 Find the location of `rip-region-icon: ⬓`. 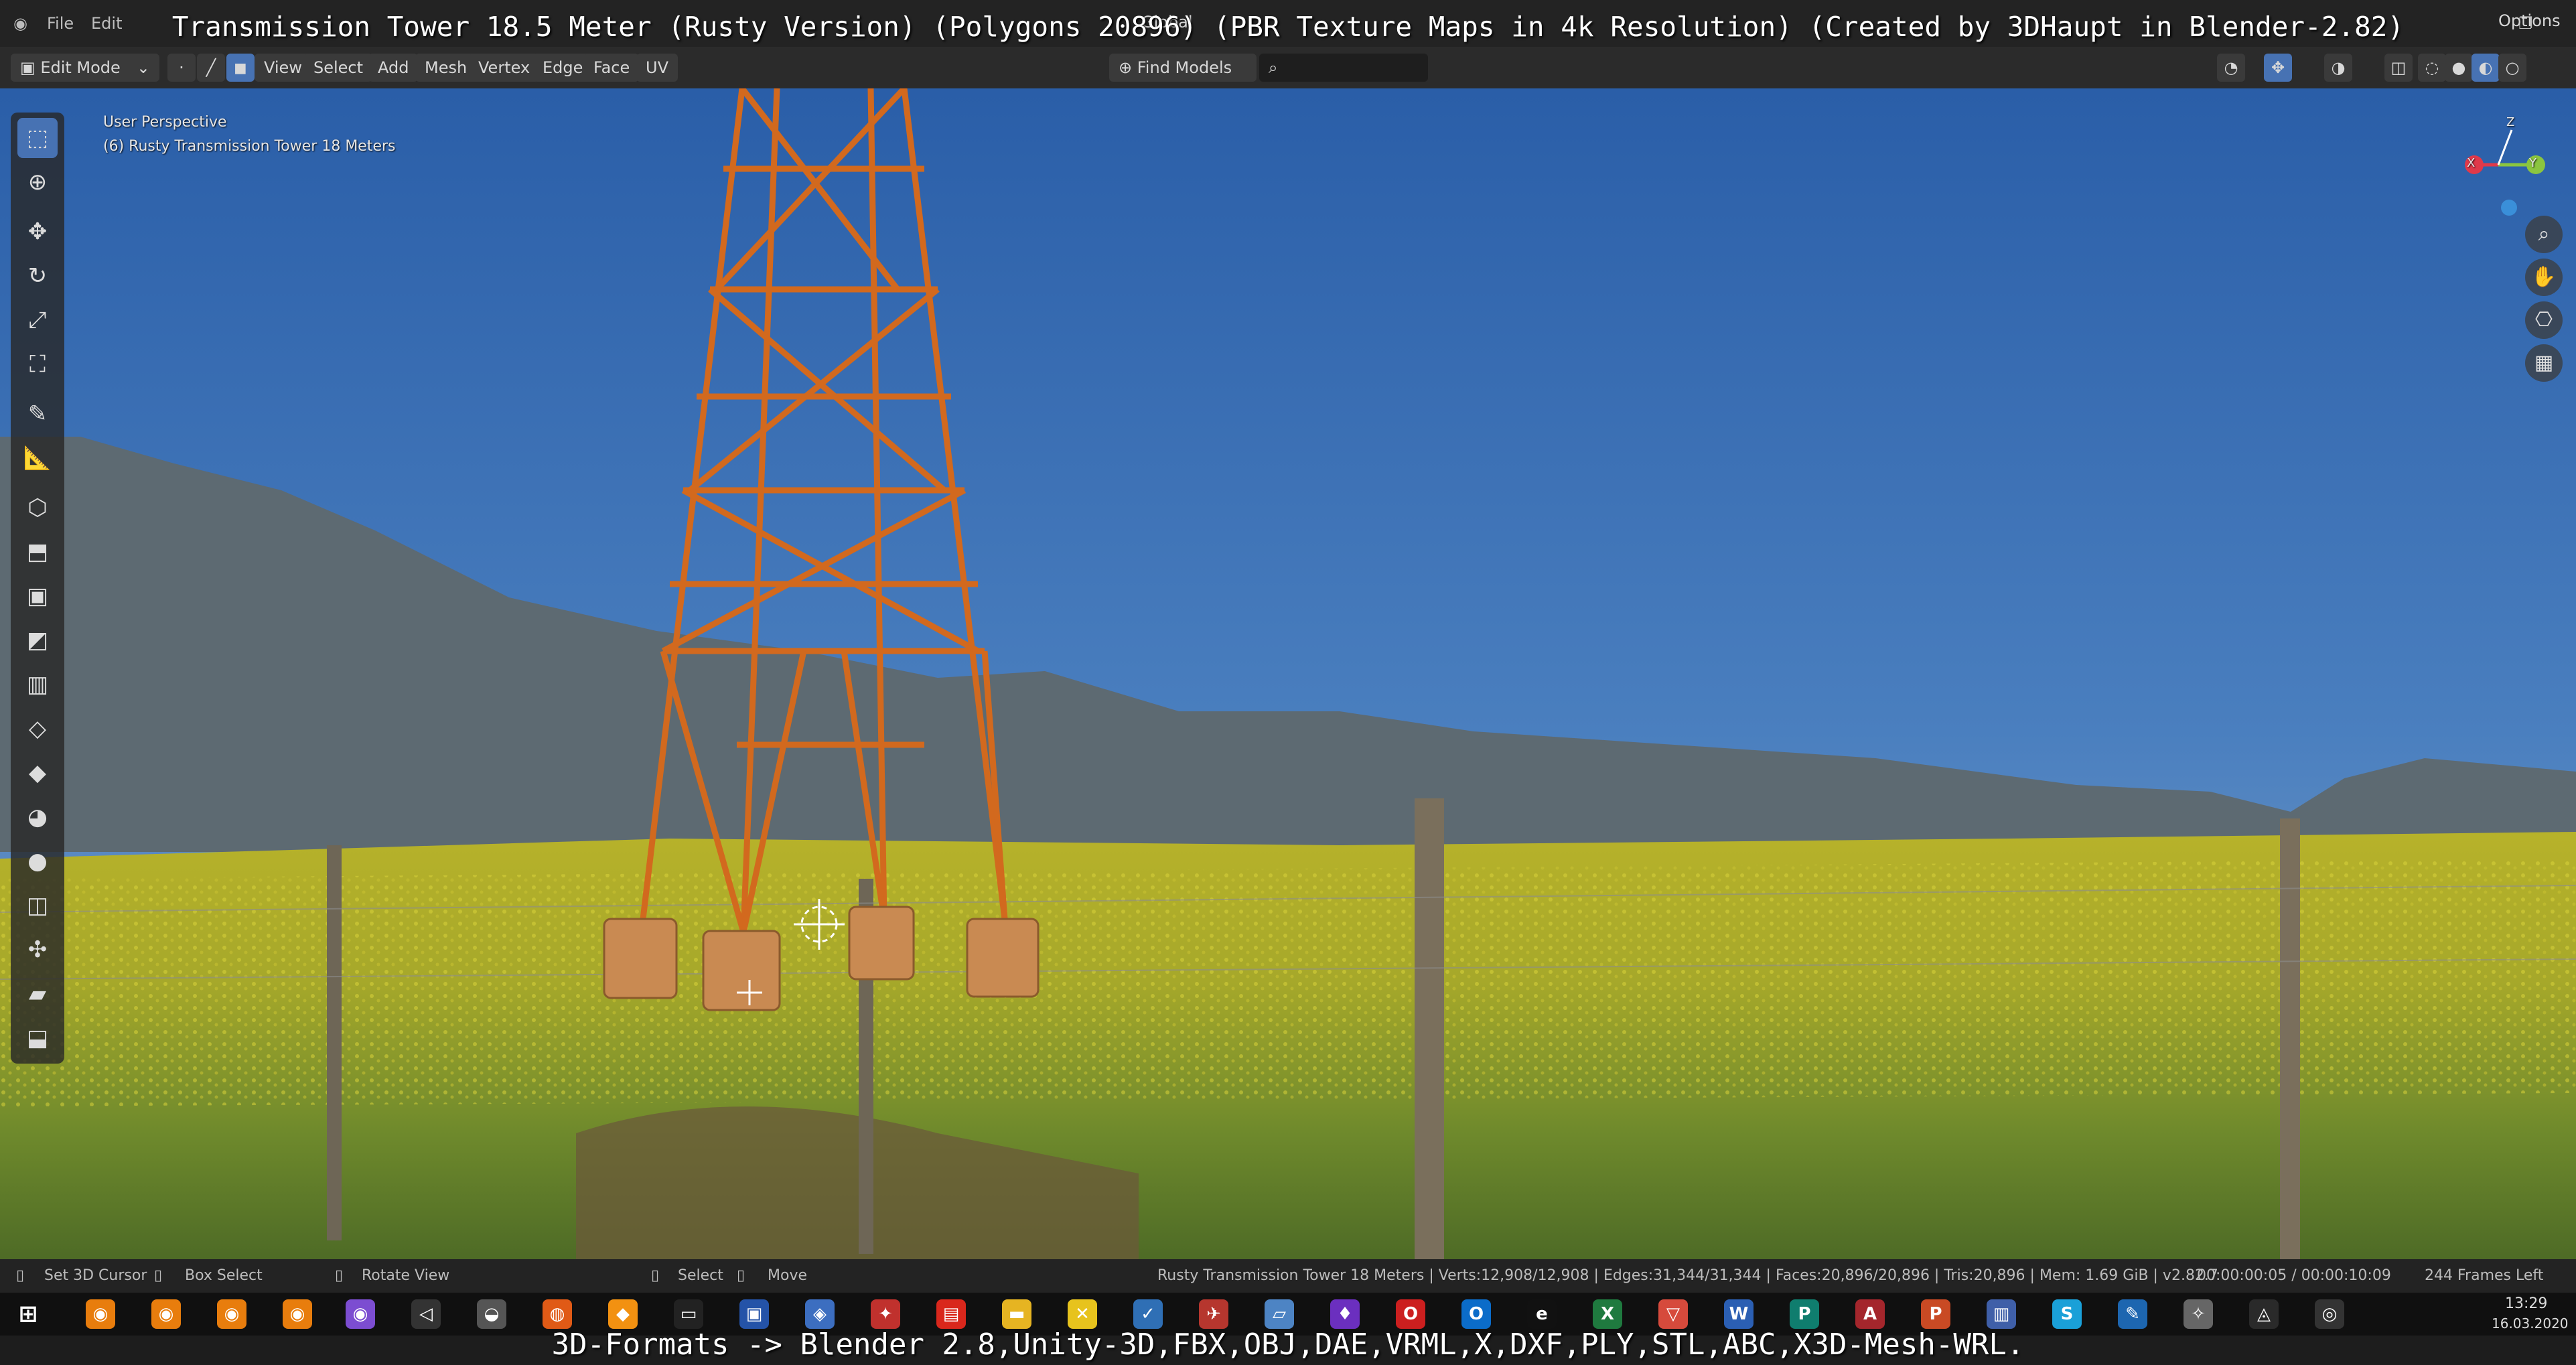

rip-region-icon: ⬓ is located at coordinates (37, 1038).